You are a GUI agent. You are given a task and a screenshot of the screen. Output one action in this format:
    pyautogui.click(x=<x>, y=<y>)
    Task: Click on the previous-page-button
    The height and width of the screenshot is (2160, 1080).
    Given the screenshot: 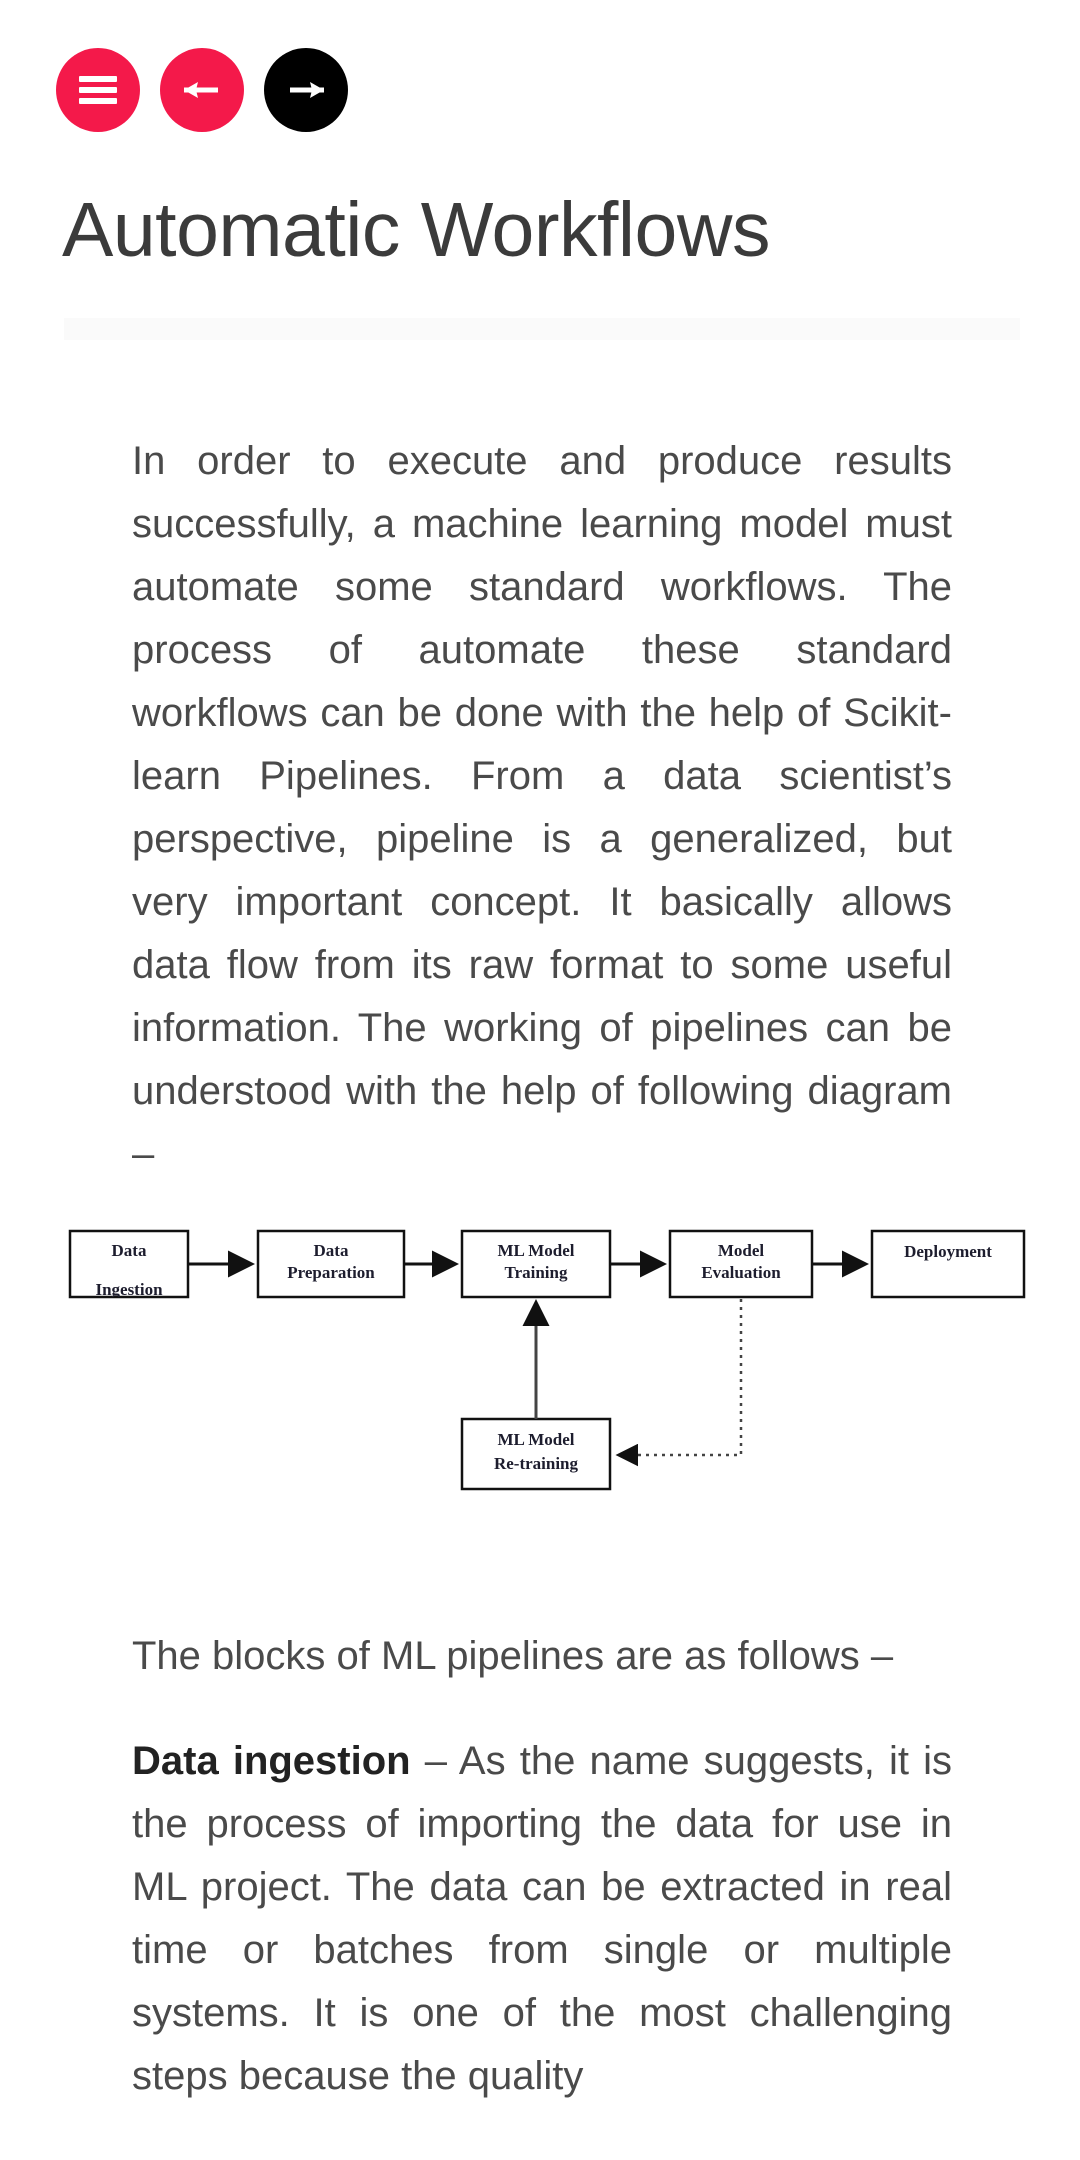 What is the action you would take?
    pyautogui.click(x=202, y=90)
    